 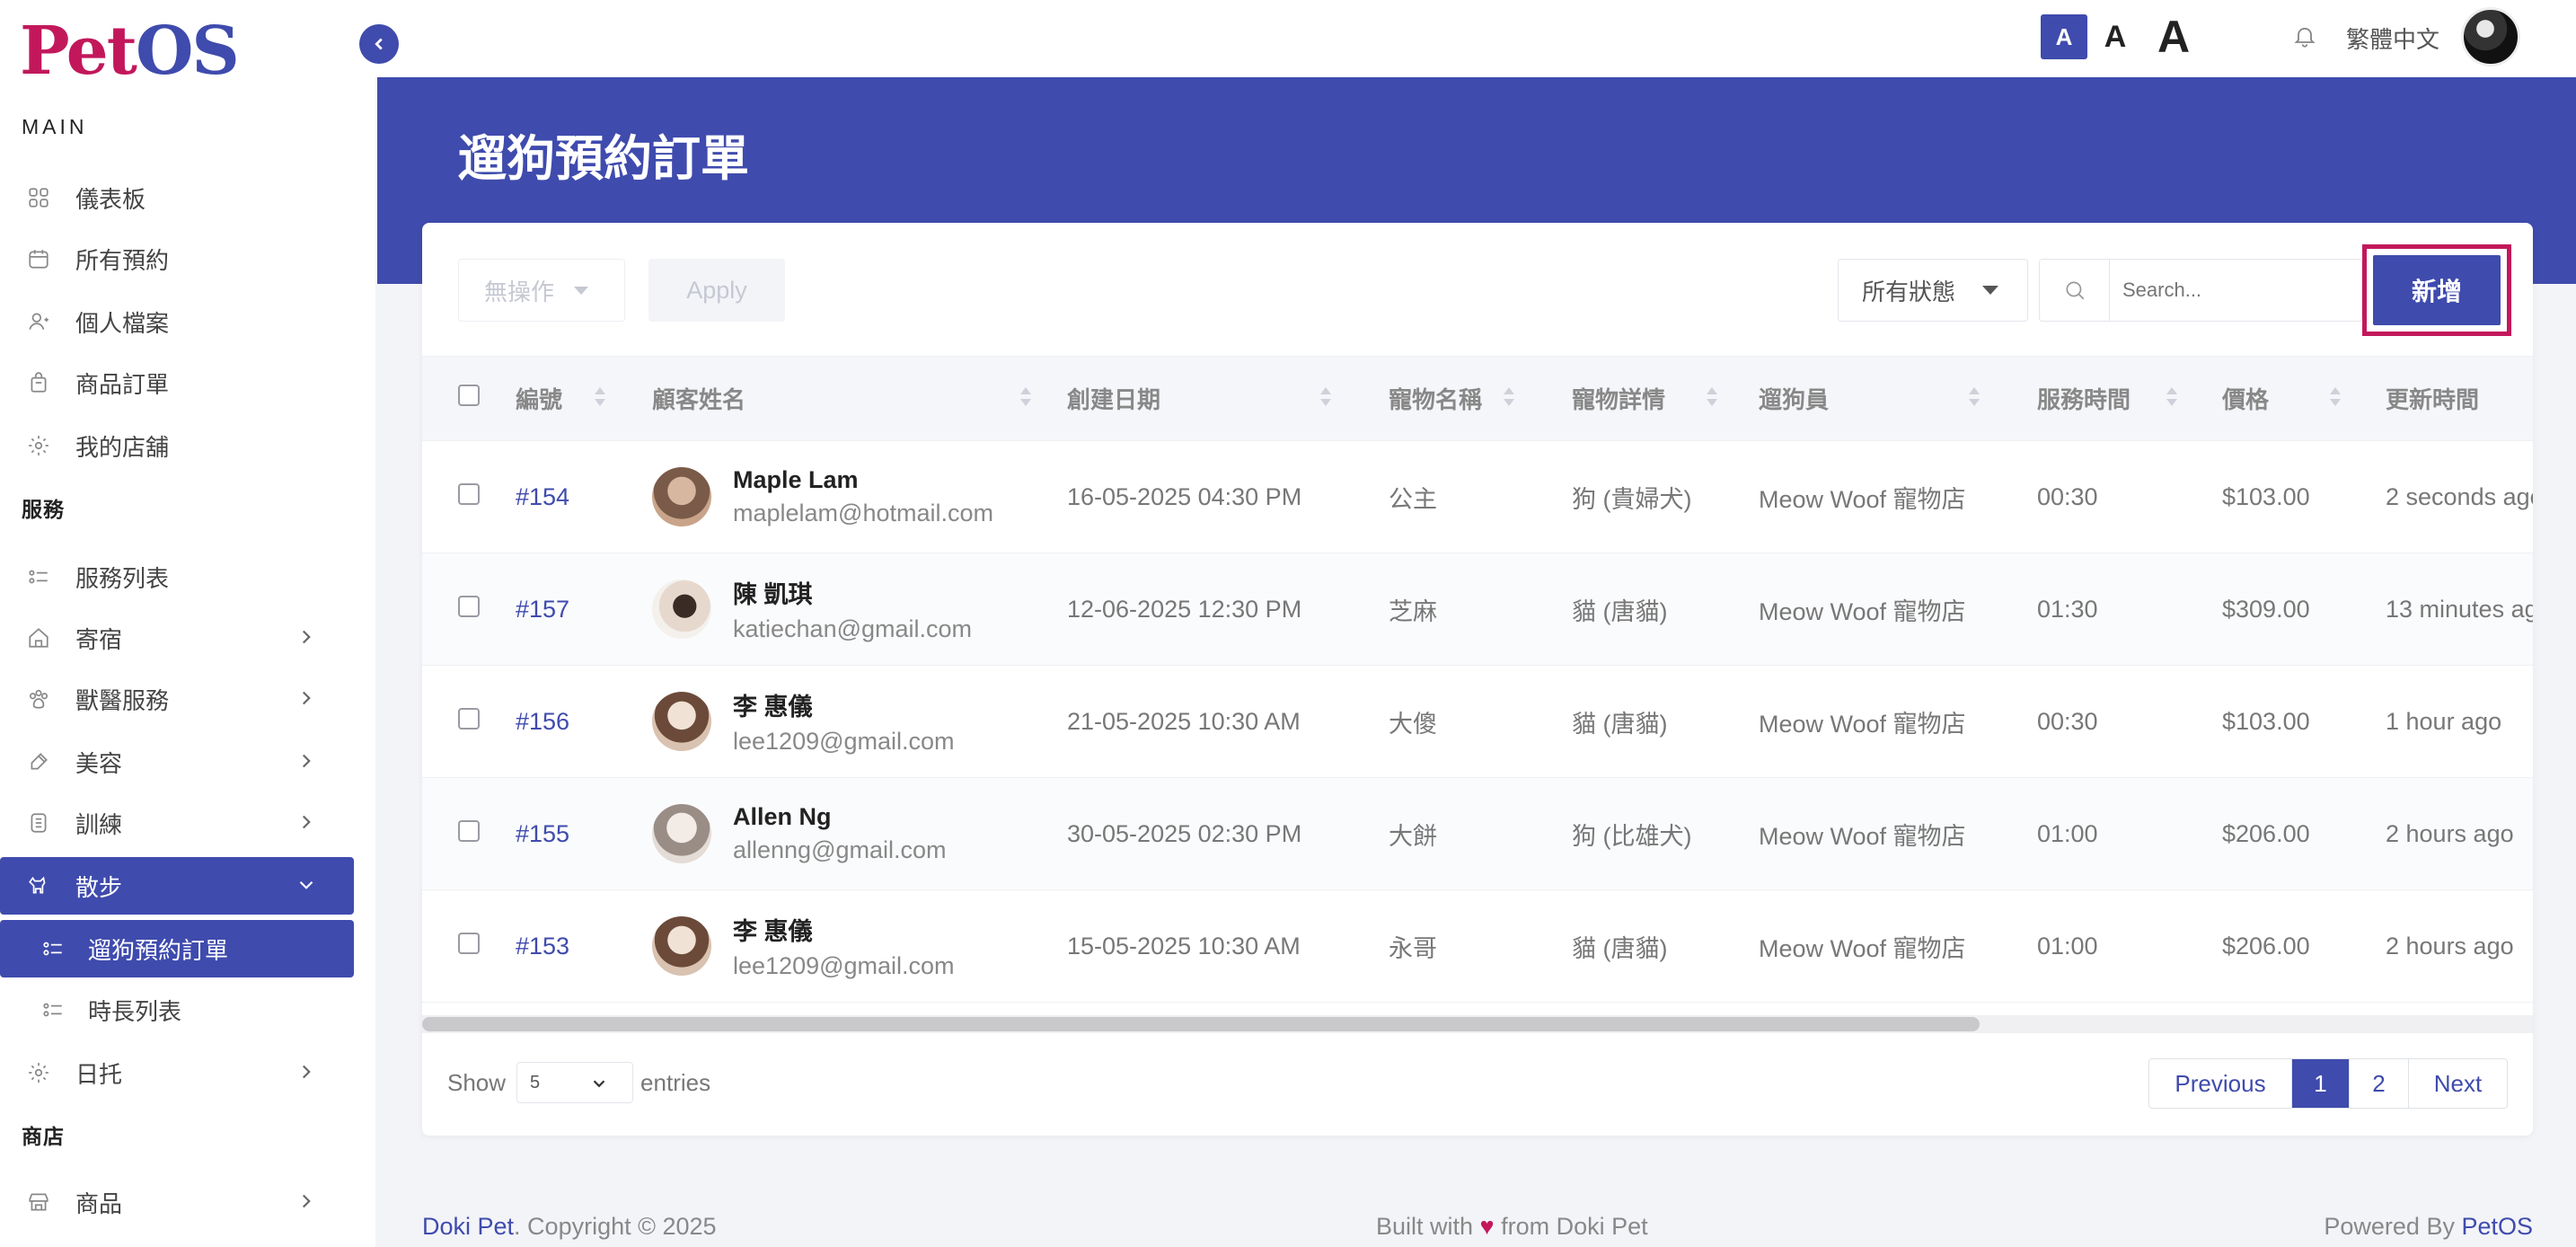 What do you see at coordinates (2320, 1083) in the screenshot?
I see `pagination-page-1: 1` at bounding box center [2320, 1083].